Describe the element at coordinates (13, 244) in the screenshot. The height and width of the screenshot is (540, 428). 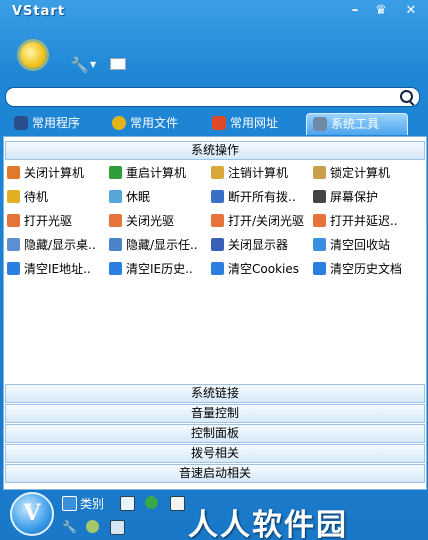
I see `desktop-toggle-icon` at that location.